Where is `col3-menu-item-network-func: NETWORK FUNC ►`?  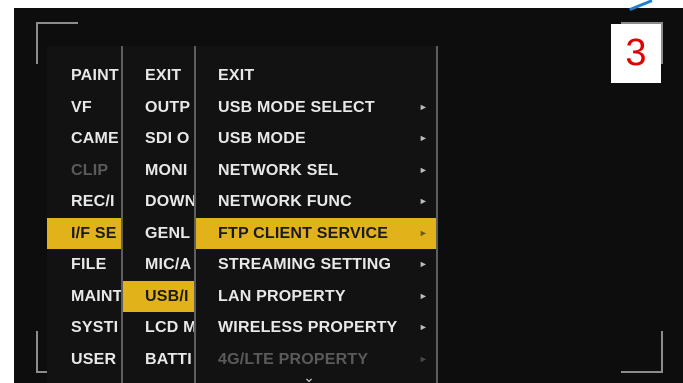
col3-menu-item-network-func: NETWORK FUNC ► is located at coordinates (316, 201).